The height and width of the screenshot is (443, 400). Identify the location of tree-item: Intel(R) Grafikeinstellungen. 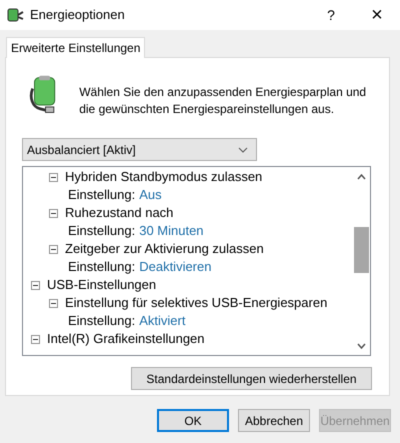
(126, 339).